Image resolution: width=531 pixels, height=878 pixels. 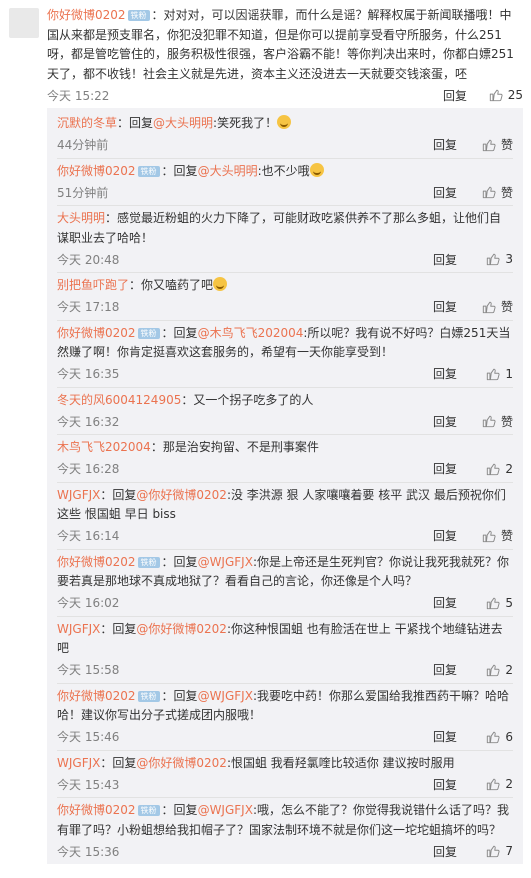 What do you see at coordinates (104, 447) in the screenshot?
I see `reply-username: 木鸟飞飞202004` at bounding box center [104, 447].